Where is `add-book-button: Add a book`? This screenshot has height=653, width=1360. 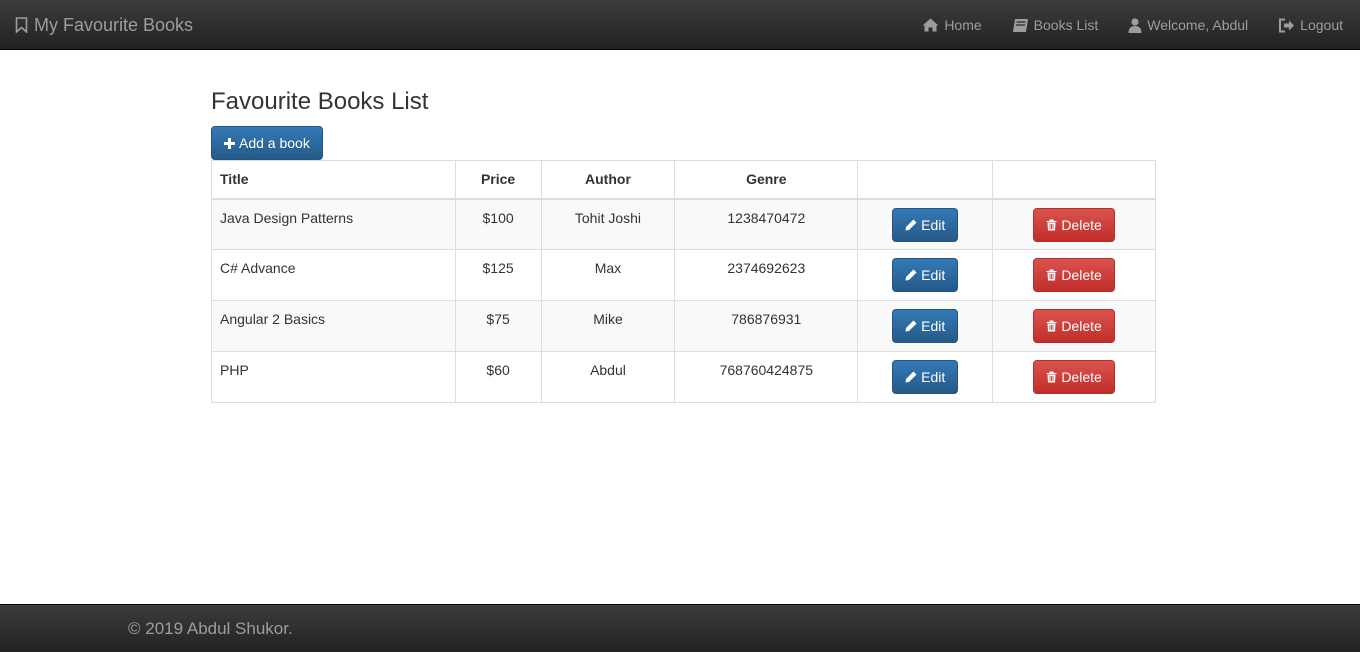
add-book-button: Add a book is located at coordinates (267, 143).